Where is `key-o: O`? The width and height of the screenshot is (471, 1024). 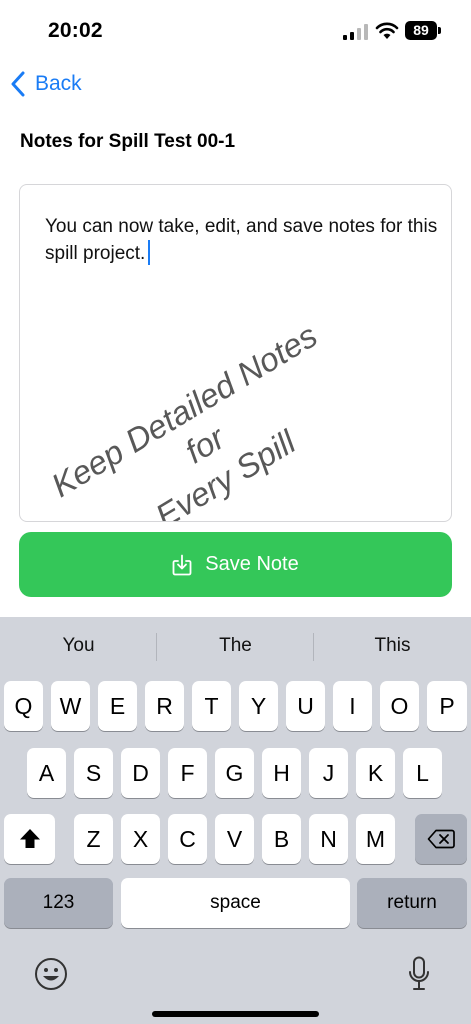
key-o: O is located at coordinates (399, 706).